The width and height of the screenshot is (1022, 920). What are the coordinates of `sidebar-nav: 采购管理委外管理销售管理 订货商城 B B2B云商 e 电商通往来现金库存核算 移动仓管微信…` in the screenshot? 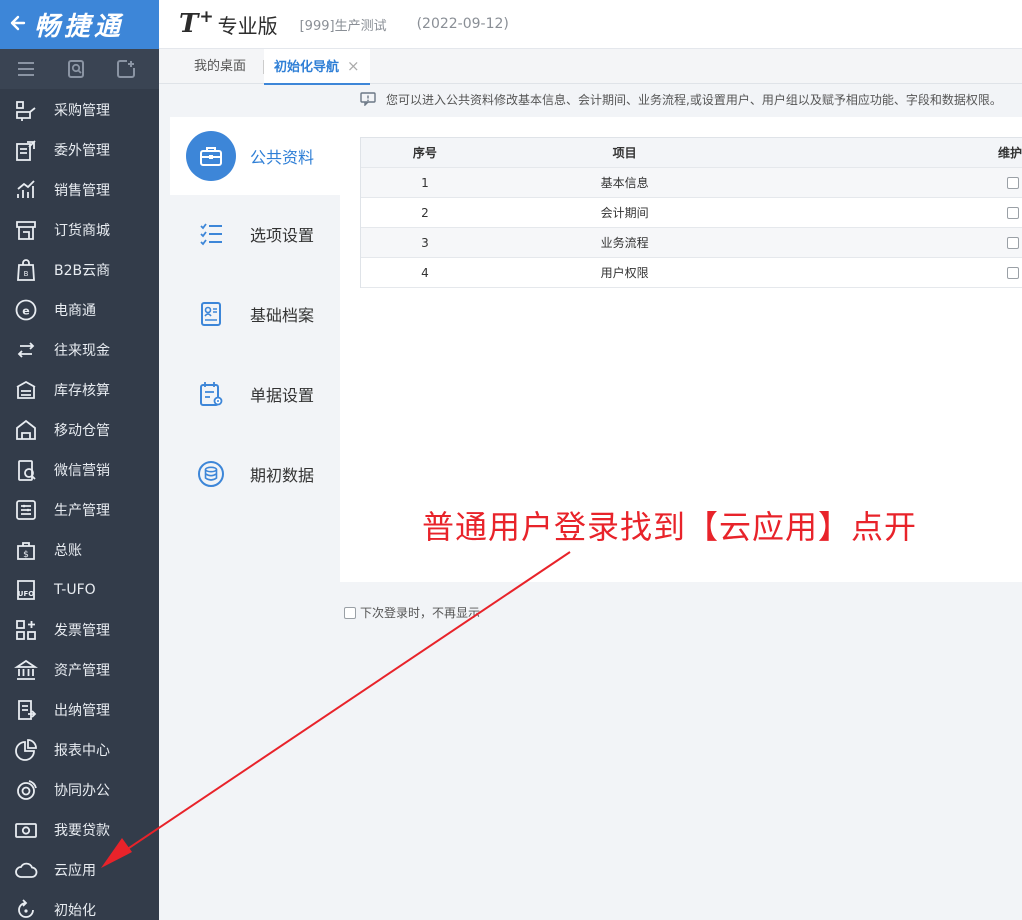 It's located at (79, 505).